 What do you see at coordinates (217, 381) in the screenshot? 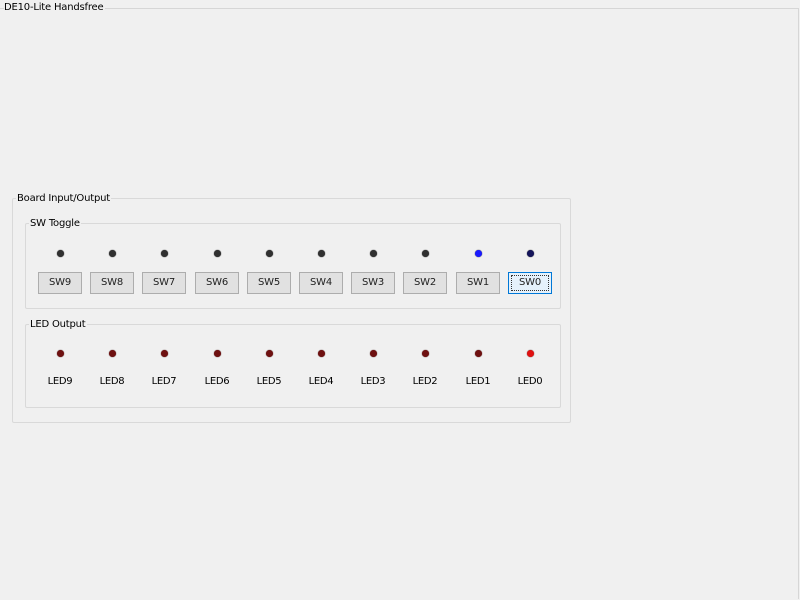
I see `led-label-led6: LED6` at bounding box center [217, 381].